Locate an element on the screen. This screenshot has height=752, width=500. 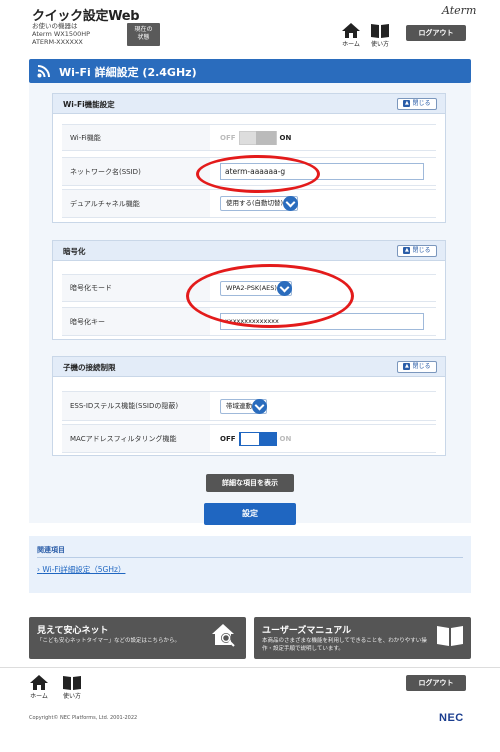
wifi-toggle: OFF ON is located at coordinates (256, 137).